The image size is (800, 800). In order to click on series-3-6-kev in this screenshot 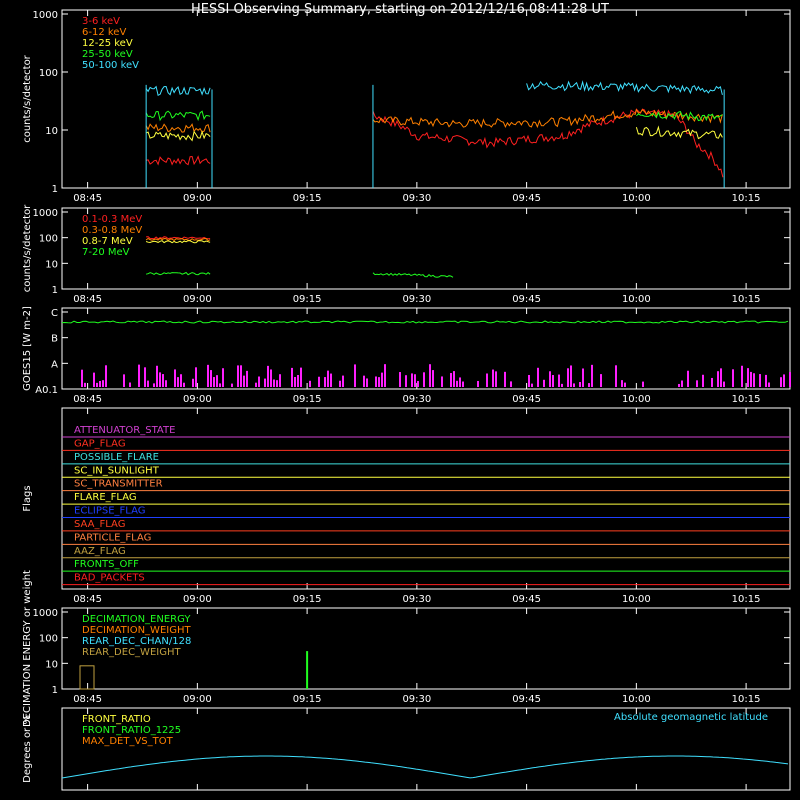, I will do `click(178, 160)`.